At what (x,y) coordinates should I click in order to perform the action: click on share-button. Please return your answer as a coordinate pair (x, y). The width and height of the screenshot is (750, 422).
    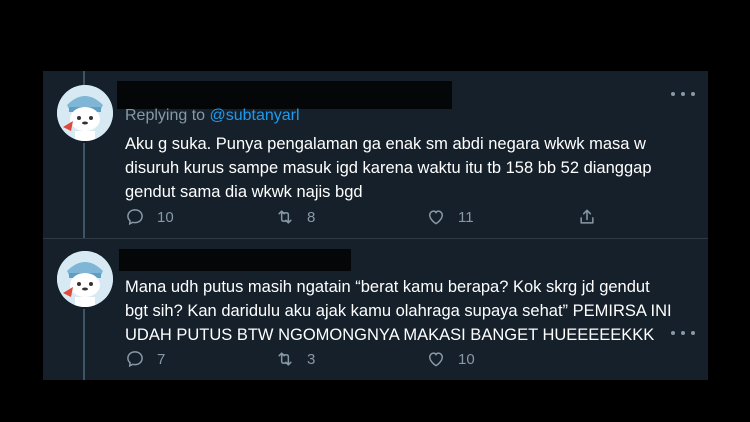
    Looking at the image, I should click on (587, 217).